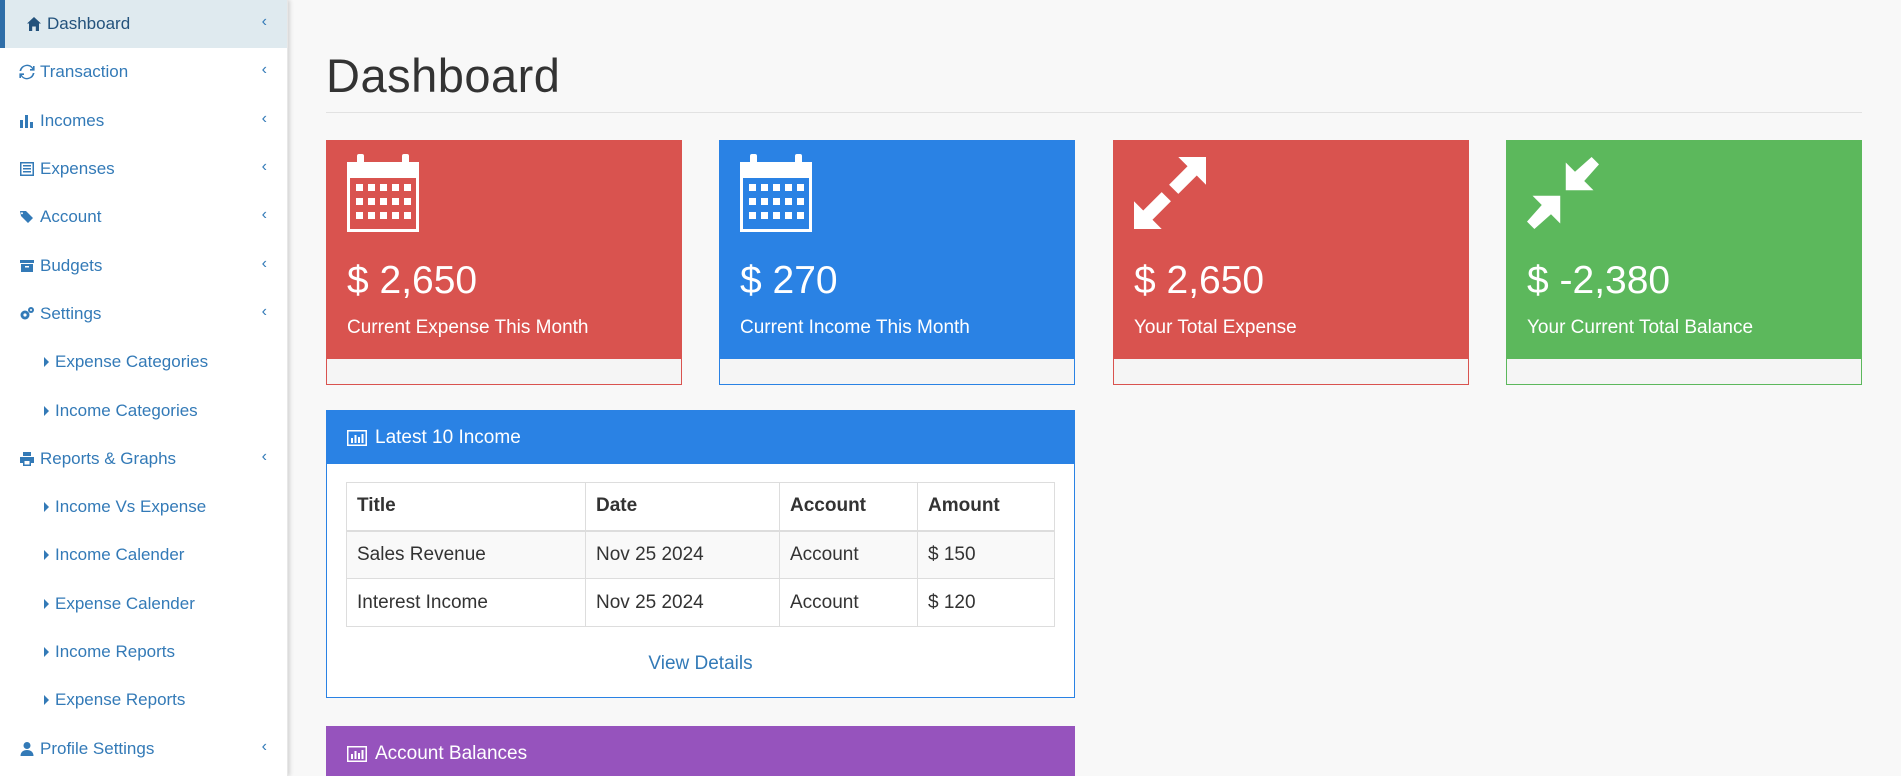 The height and width of the screenshot is (776, 1901). I want to click on panel-title: Latest 10 Income, so click(448, 437).